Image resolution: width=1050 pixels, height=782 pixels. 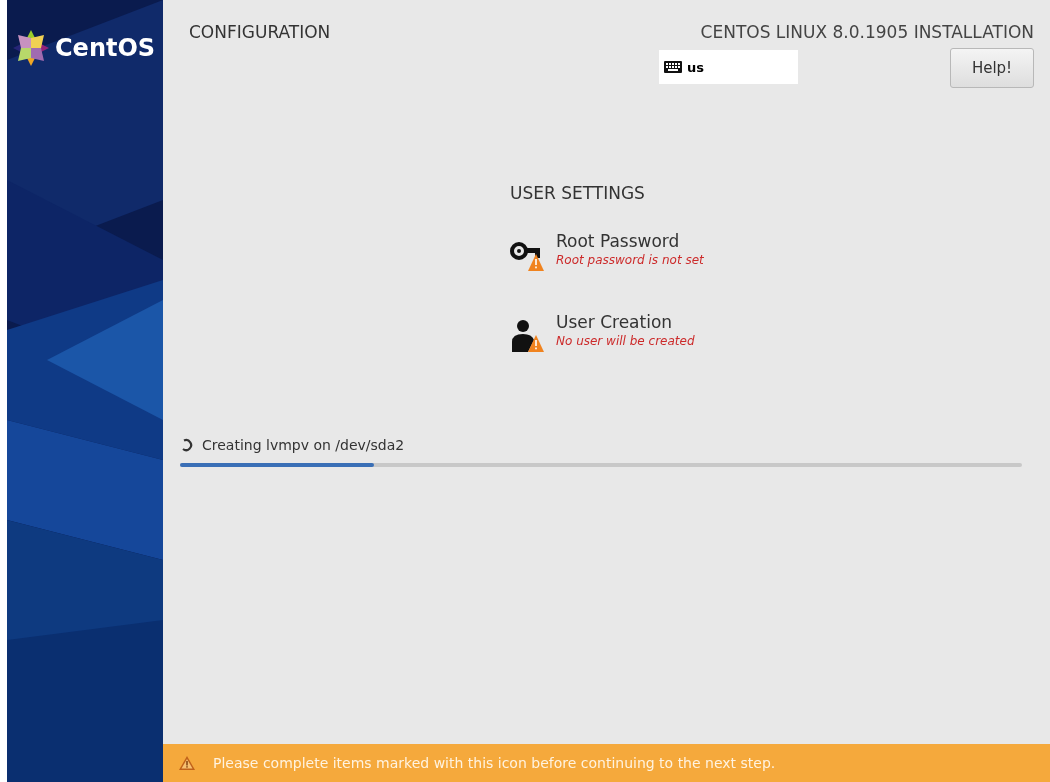 I want to click on progress-label: Creating lvmpv on /dev/sda2, so click(x=303, y=445).